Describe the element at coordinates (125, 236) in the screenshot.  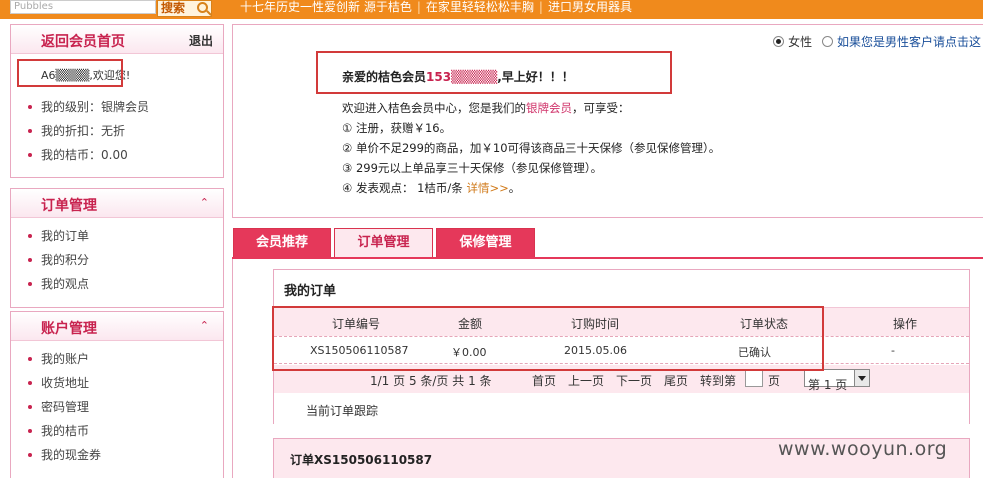
I see `sidebar-item-my-orders: 我的订单` at that location.